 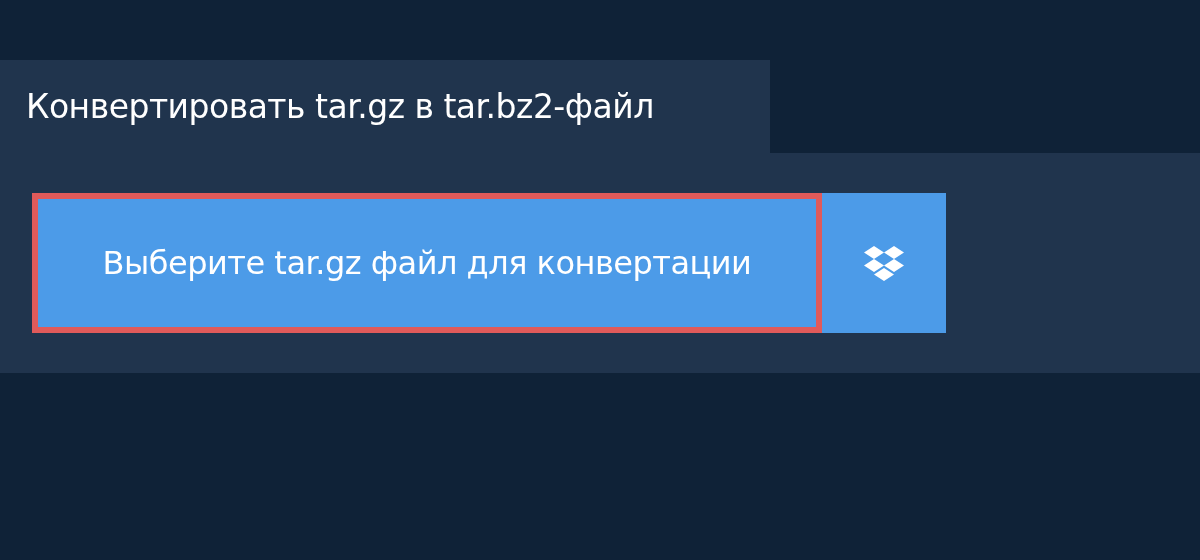 What do you see at coordinates (340, 106) in the screenshot?
I see `converter-title: Конвертировать tar.gz в tar.bz2-файл` at bounding box center [340, 106].